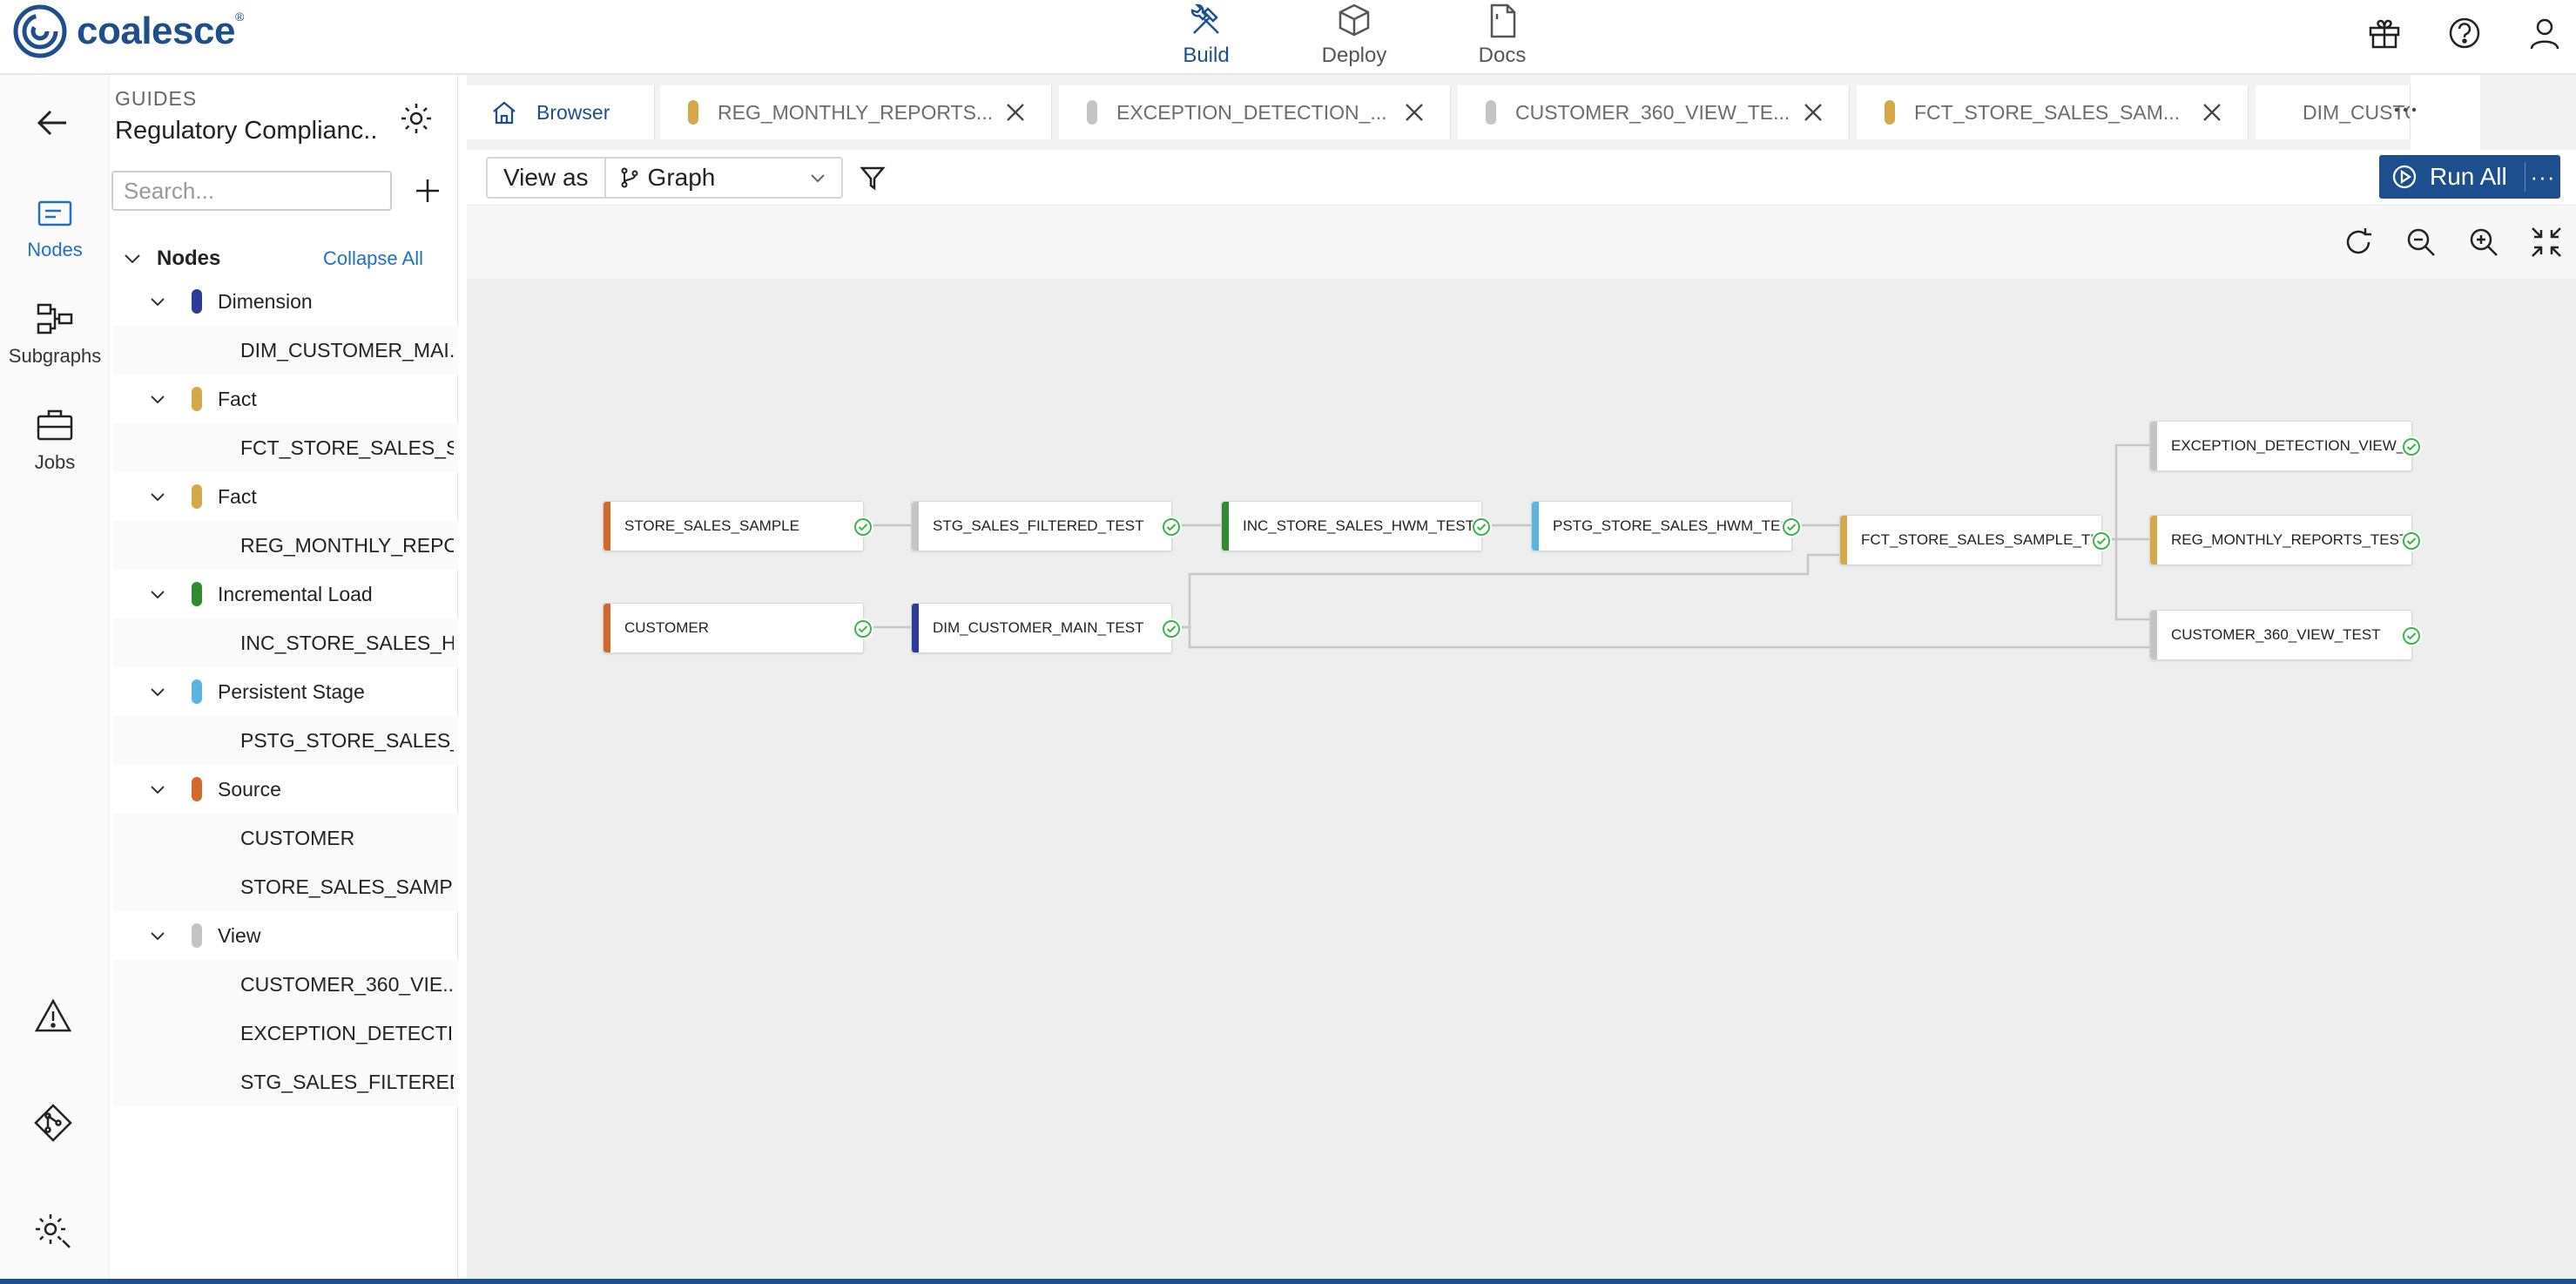 This screenshot has height=1284, width=2576. I want to click on brand-reg-mark: ®, so click(240, 17).